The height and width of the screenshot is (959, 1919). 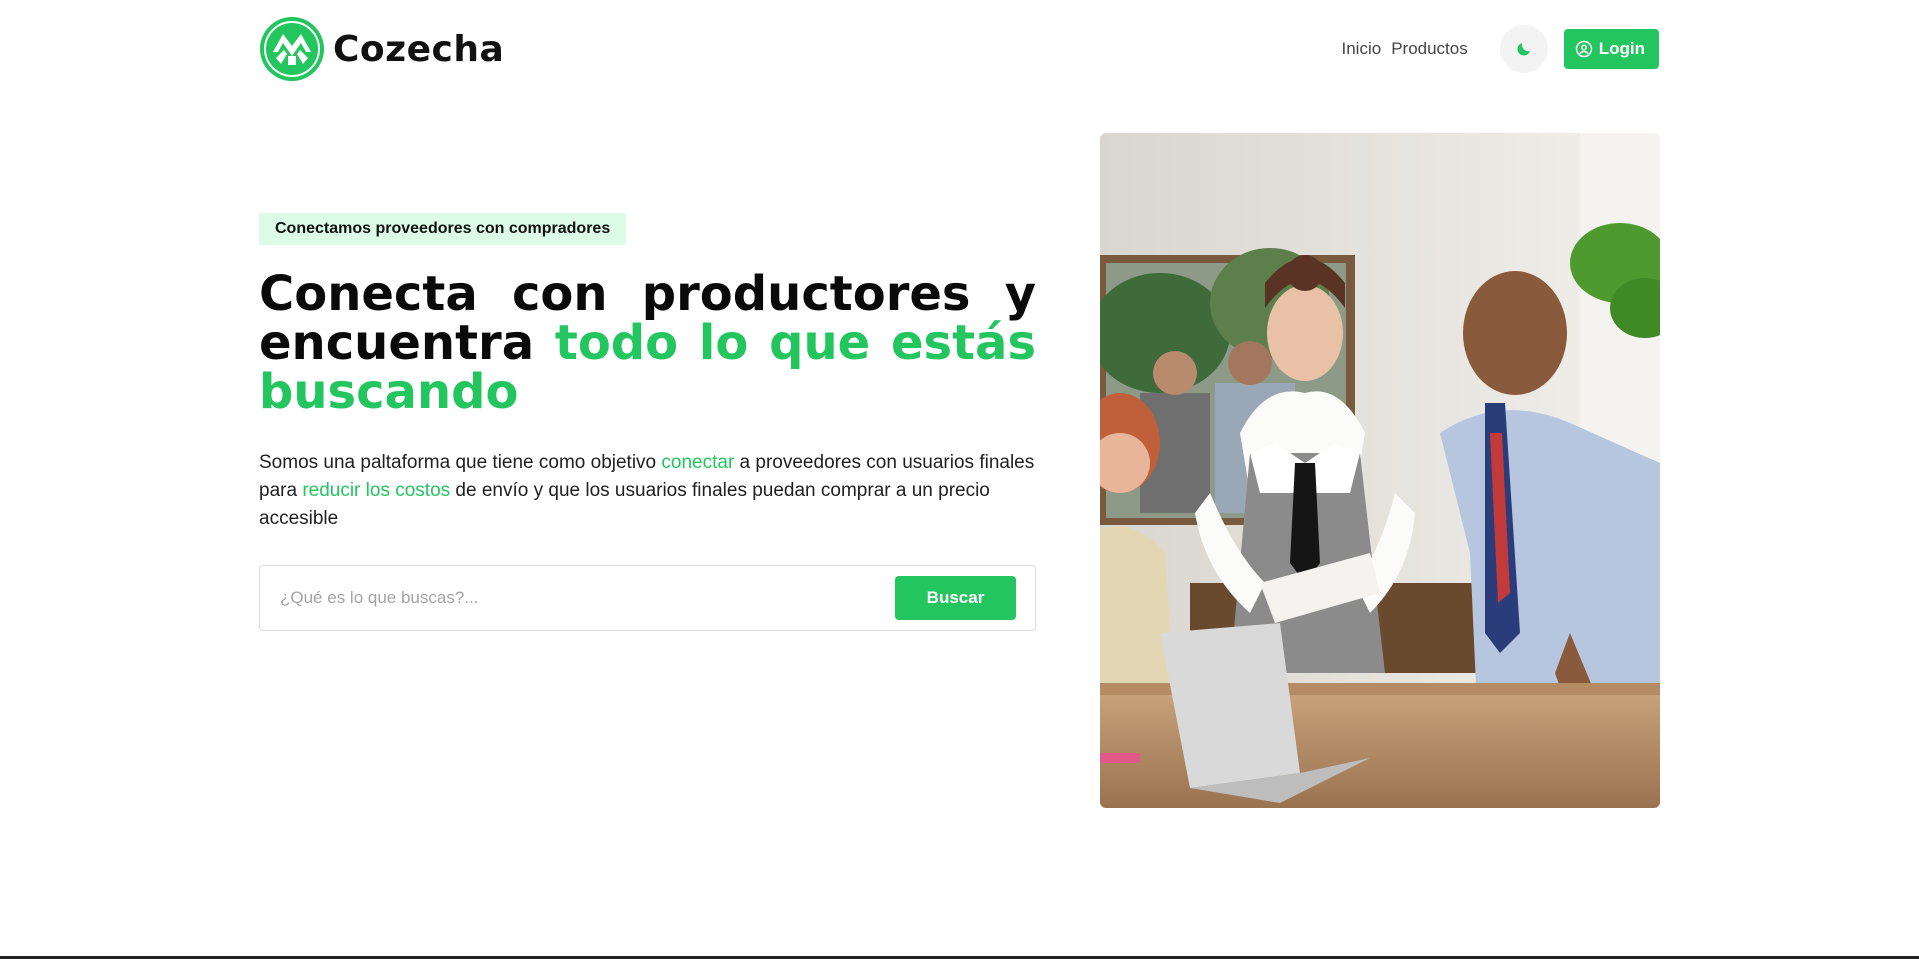 I want to click on theme-toggle-button, so click(x=1523, y=49).